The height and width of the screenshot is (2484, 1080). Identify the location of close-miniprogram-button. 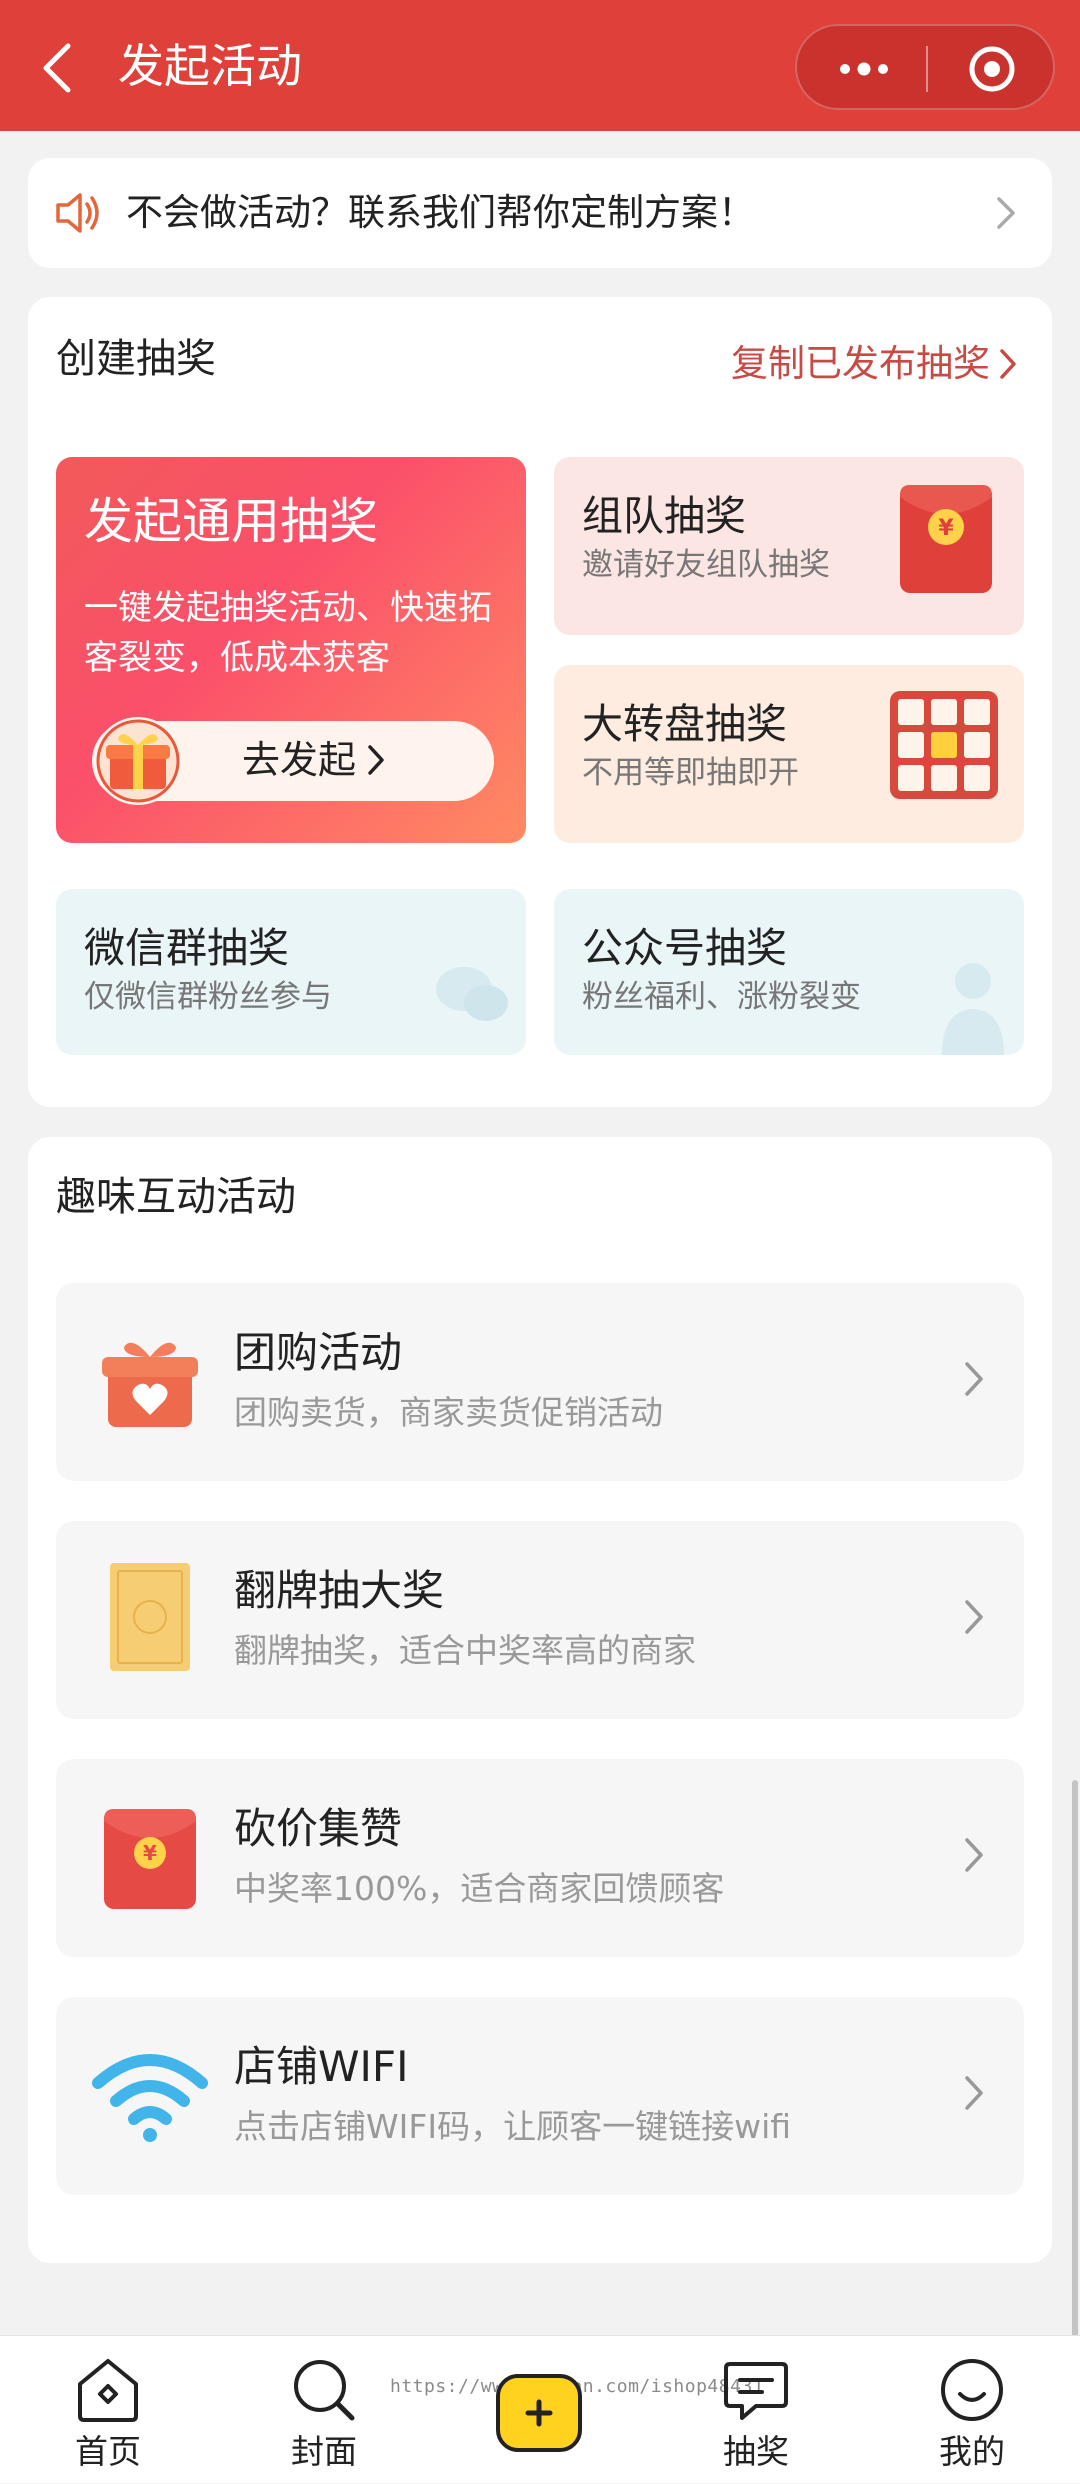
(992, 69).